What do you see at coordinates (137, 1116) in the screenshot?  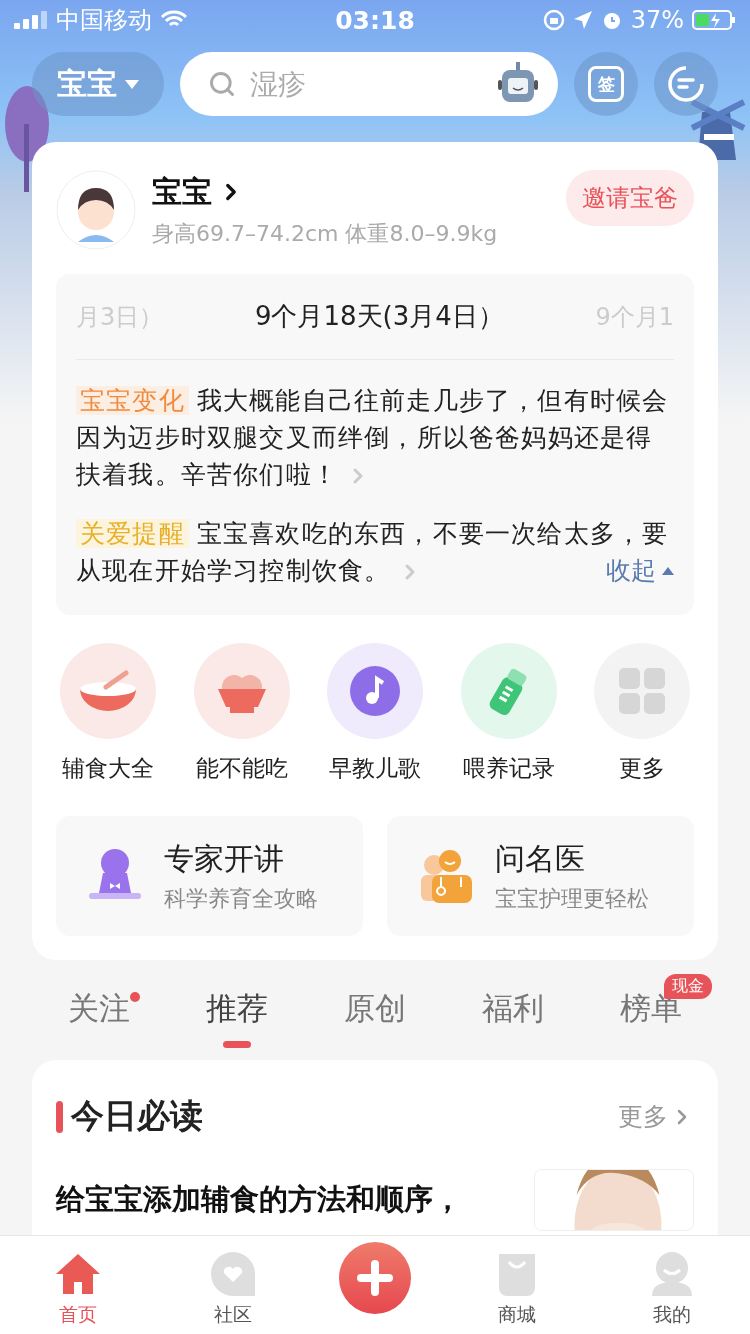 I see `section-title: 今日必读` at bounding box center [137, 1116].